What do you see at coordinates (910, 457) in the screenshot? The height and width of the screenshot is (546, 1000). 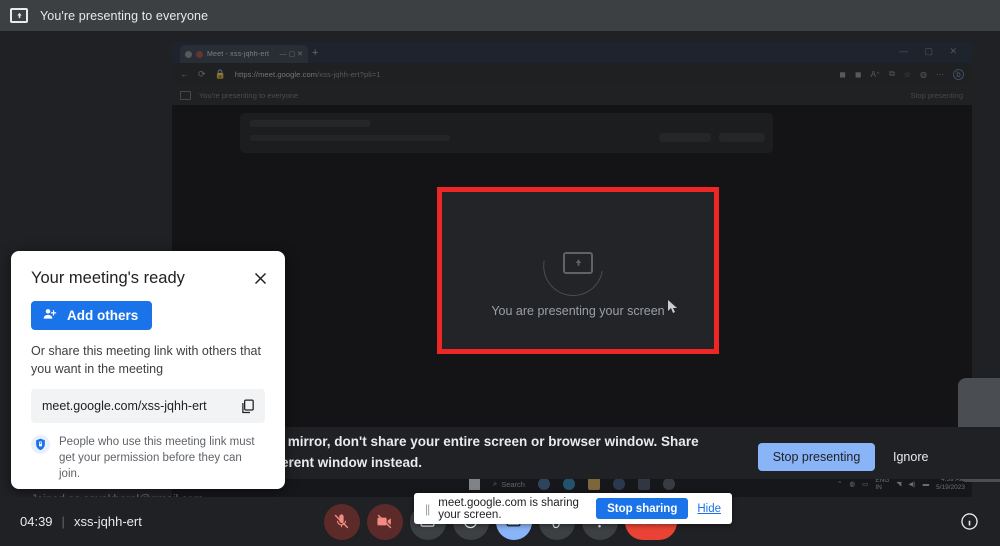 I see `ignore-button: Ignore` at bounding box center [910, 457].